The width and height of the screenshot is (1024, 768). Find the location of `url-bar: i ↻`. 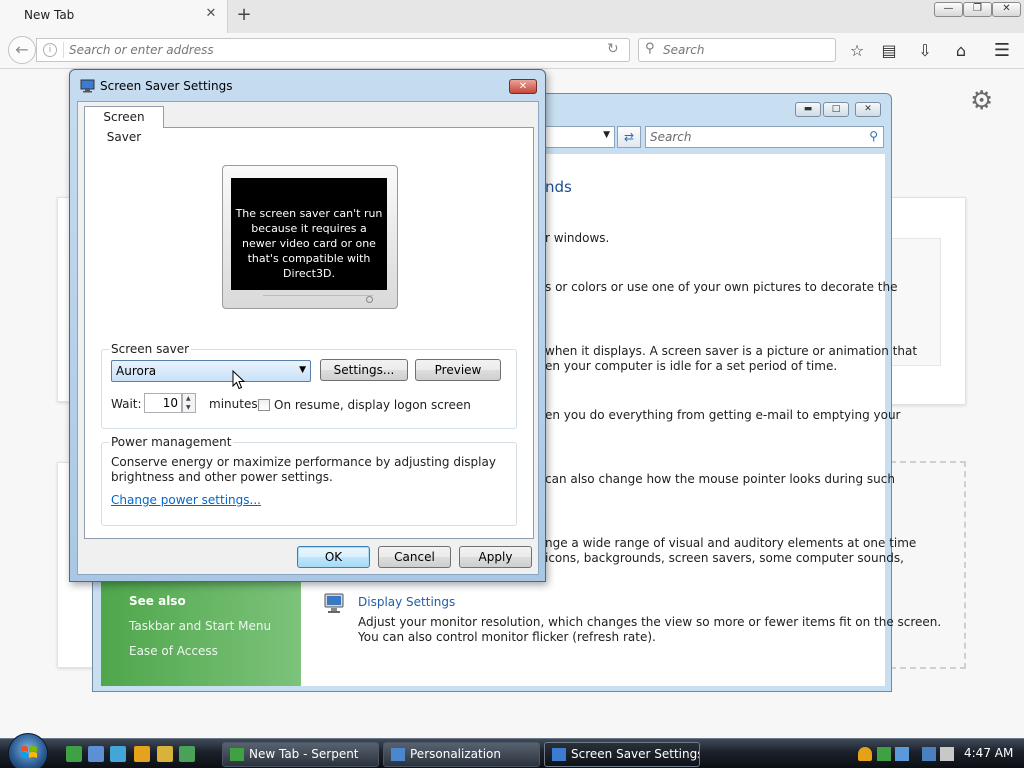

url-bar: i ↻ is located at coordinates (333, 50).